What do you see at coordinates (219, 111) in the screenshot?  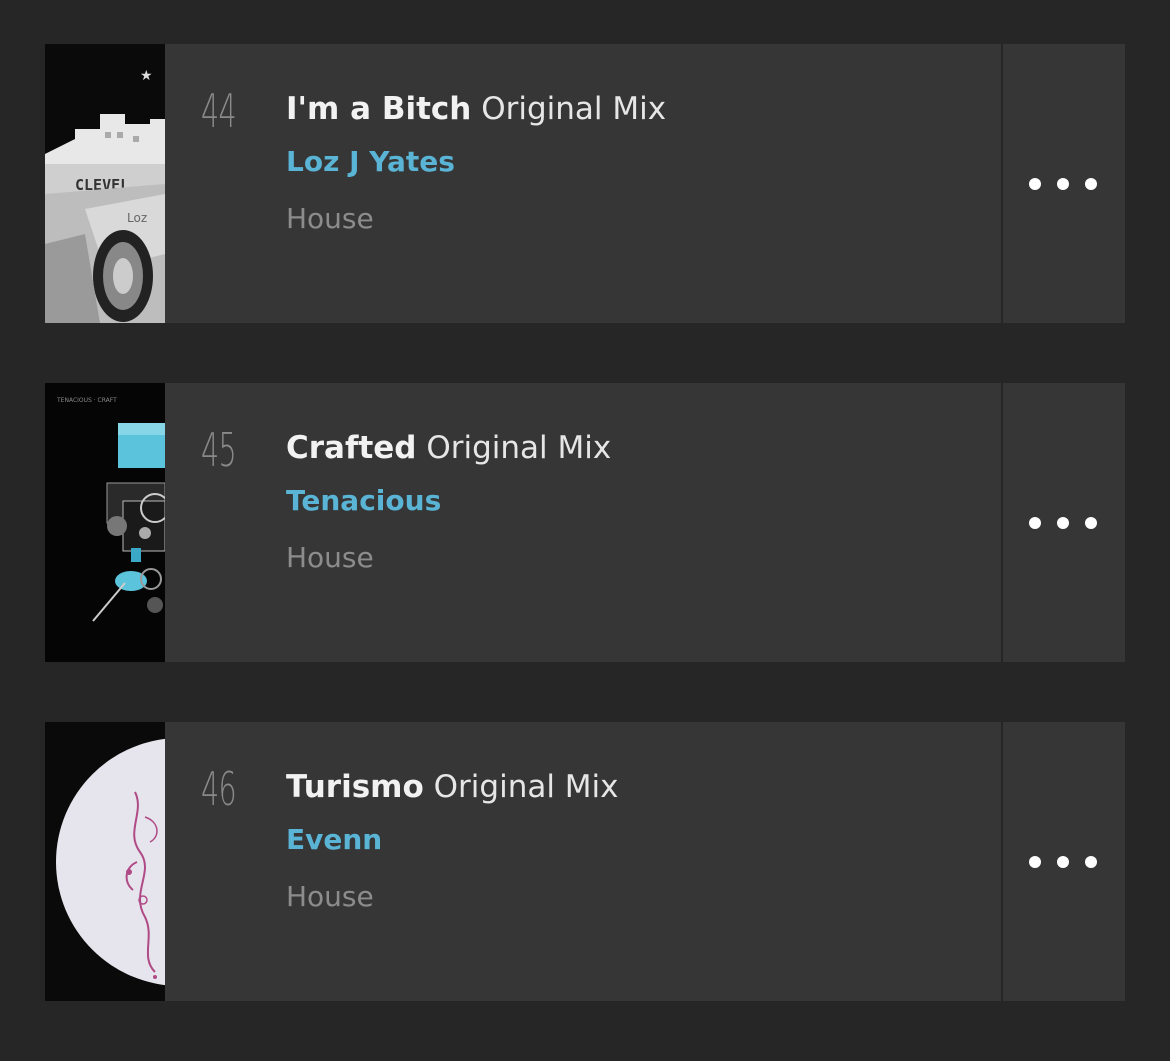 I see `track-number: 44` at bounding box center [219, 111].